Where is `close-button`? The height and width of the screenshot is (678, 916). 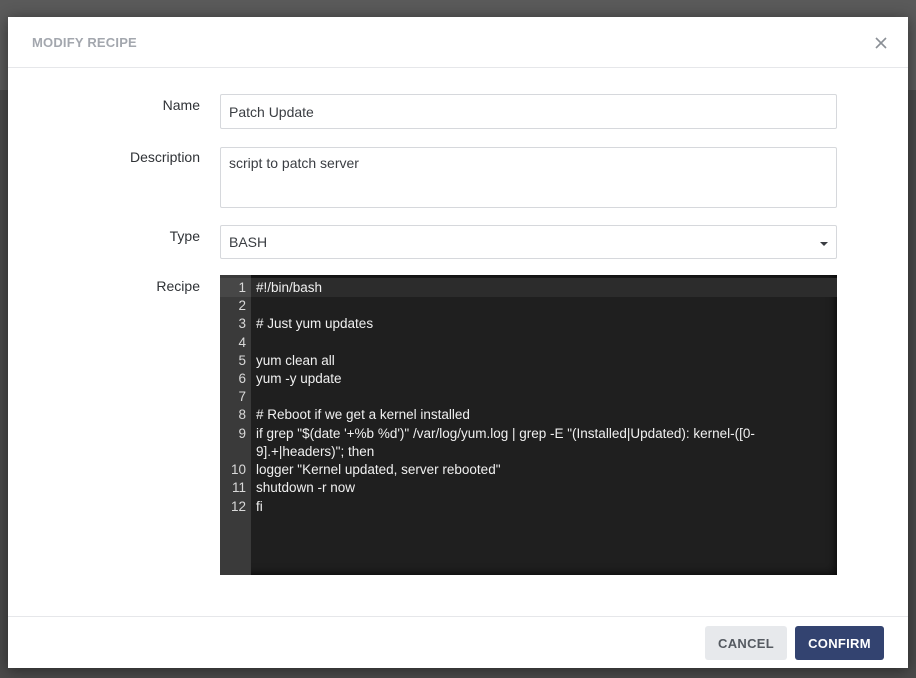 close-button is located at coordinates (881, 43).